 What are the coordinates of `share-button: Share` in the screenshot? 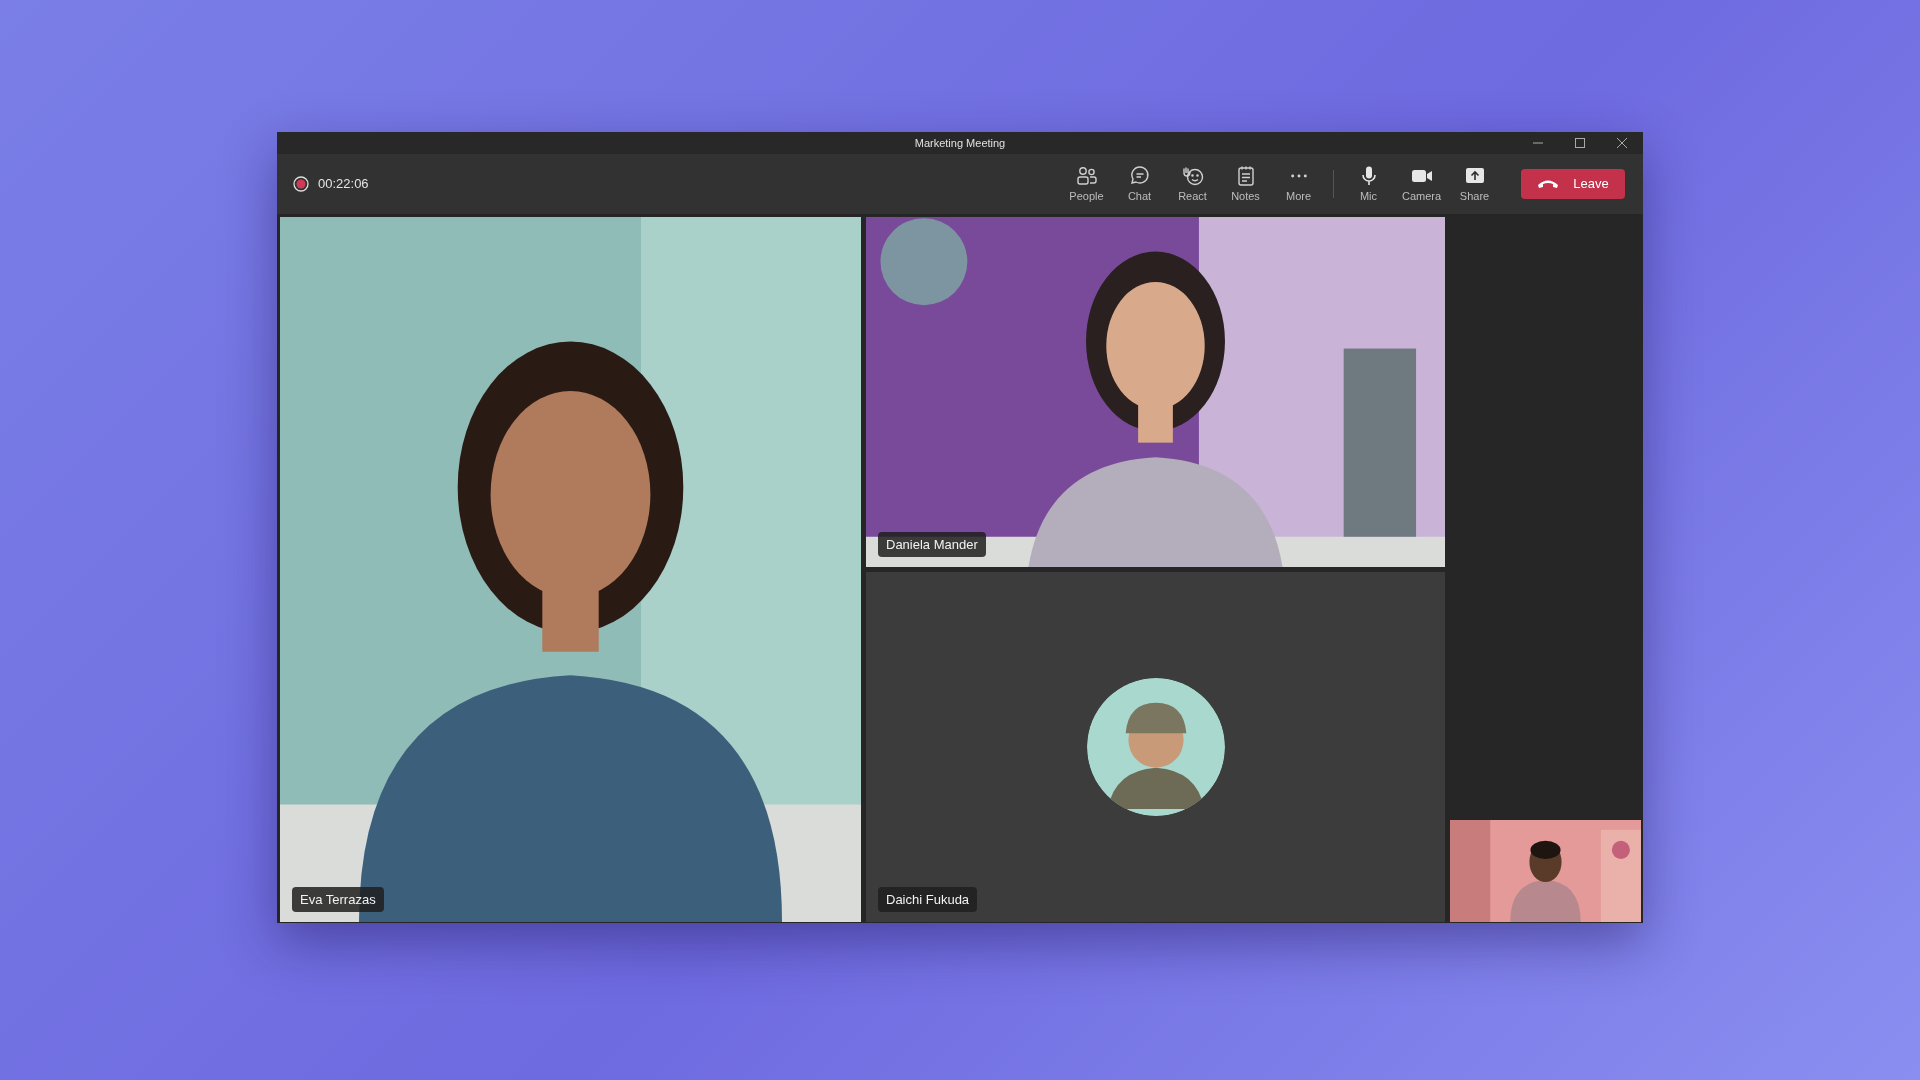 It's located at (1474, 183).